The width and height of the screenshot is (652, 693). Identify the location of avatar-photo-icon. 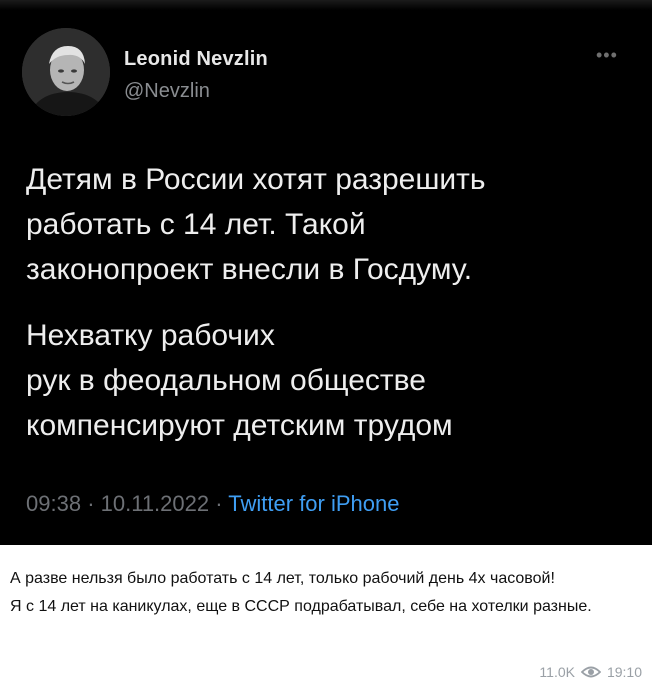
(66, 72).